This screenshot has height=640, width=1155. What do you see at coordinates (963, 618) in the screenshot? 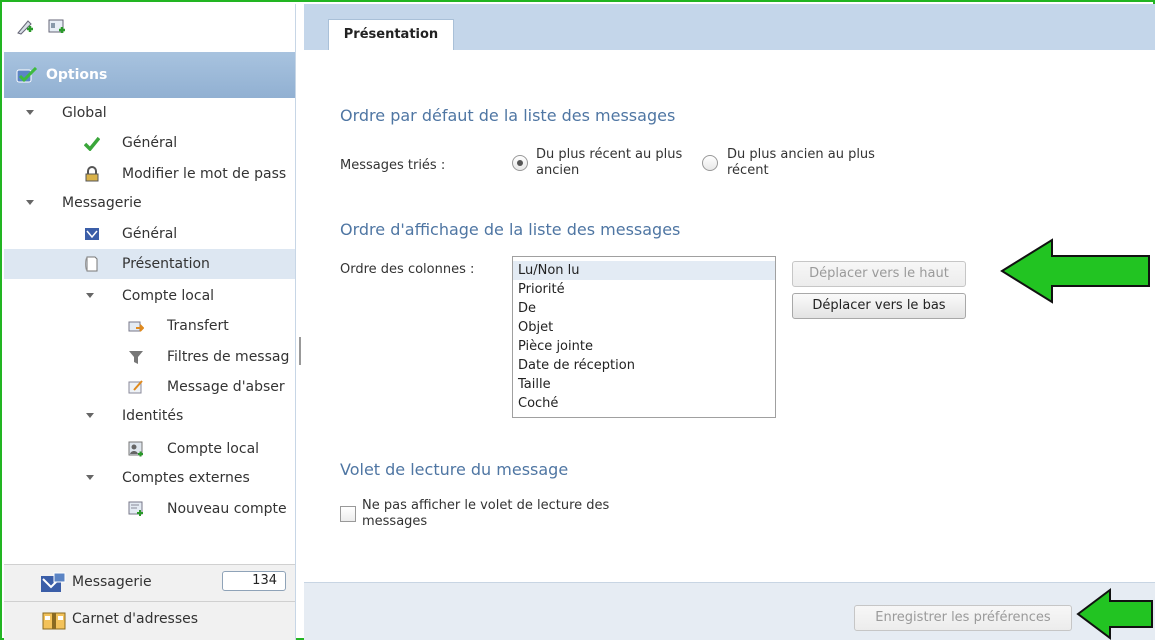
I see `save-preferences-button: Enregistrer les préférences` at bounding box center [963, 618].